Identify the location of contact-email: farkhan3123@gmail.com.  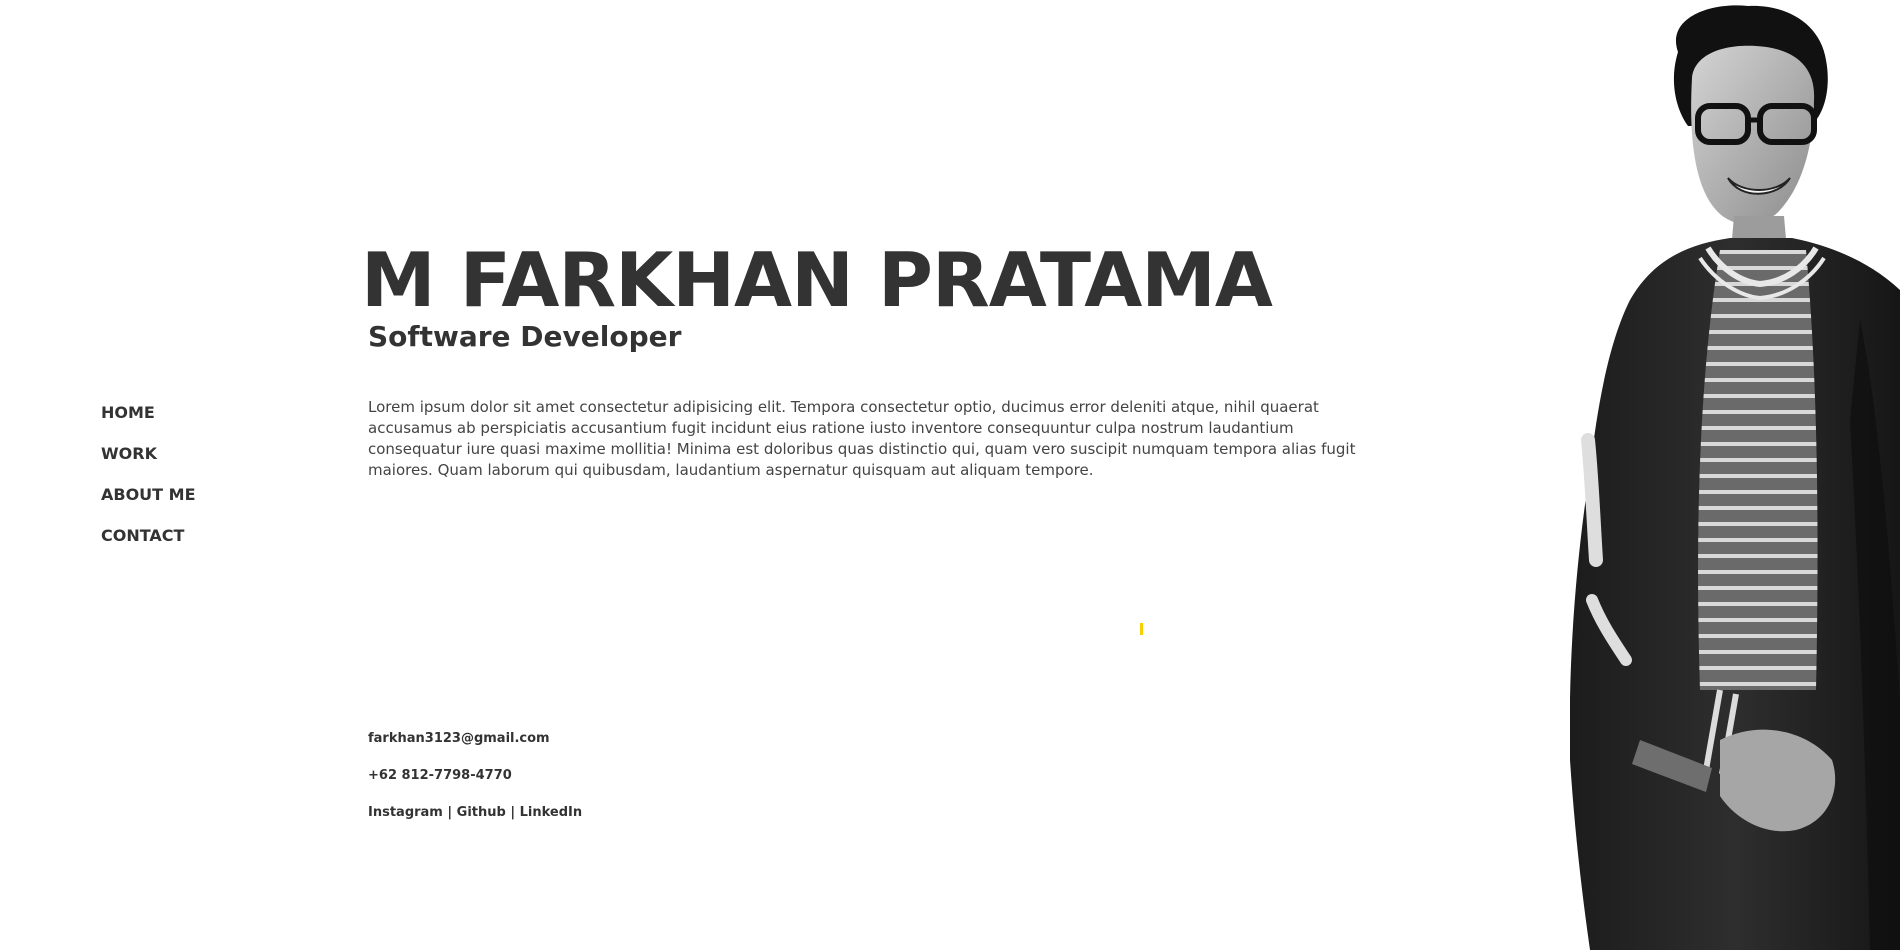
(475, 739).